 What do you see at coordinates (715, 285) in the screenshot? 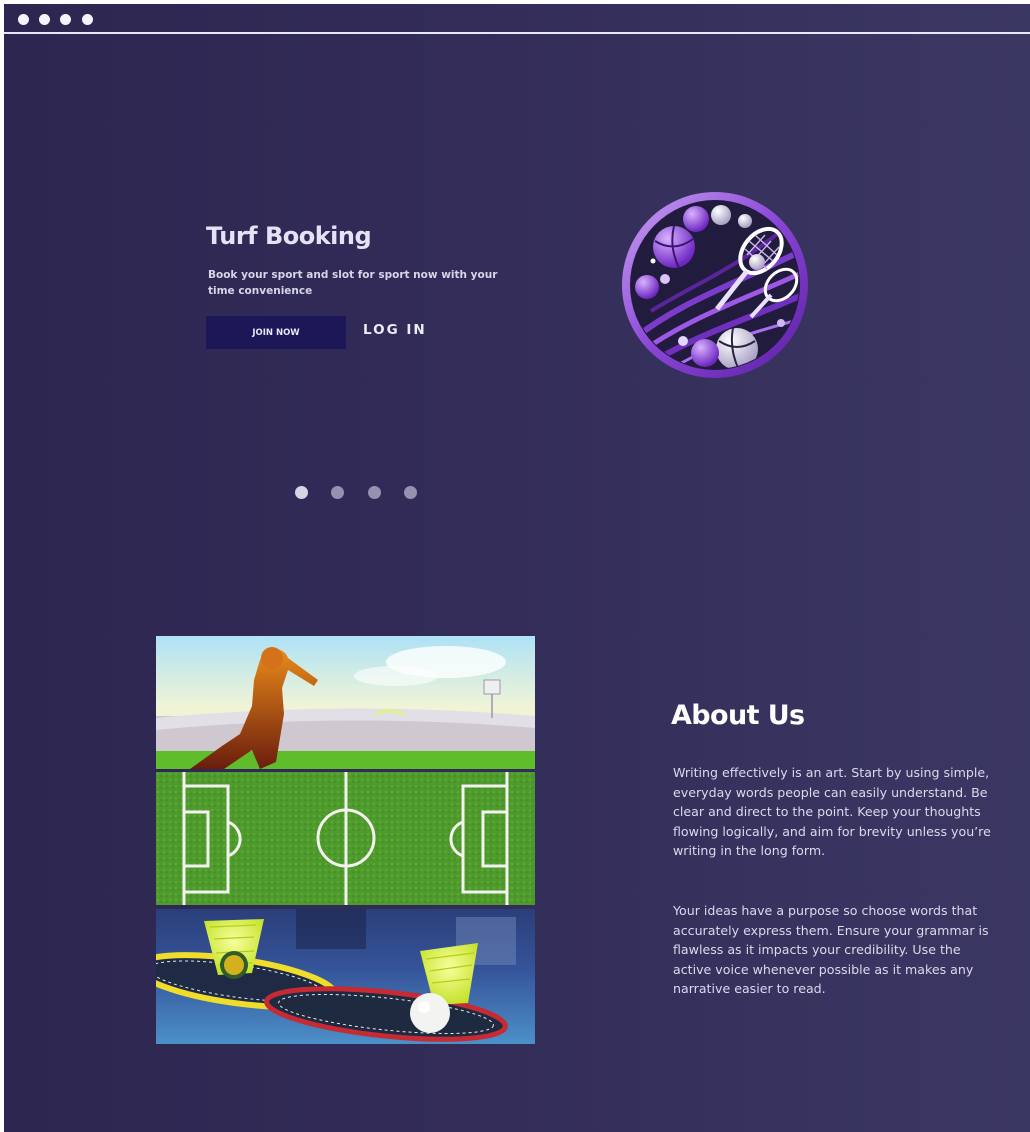
I see `sports-logo-image` at bounding box center [715, 285].